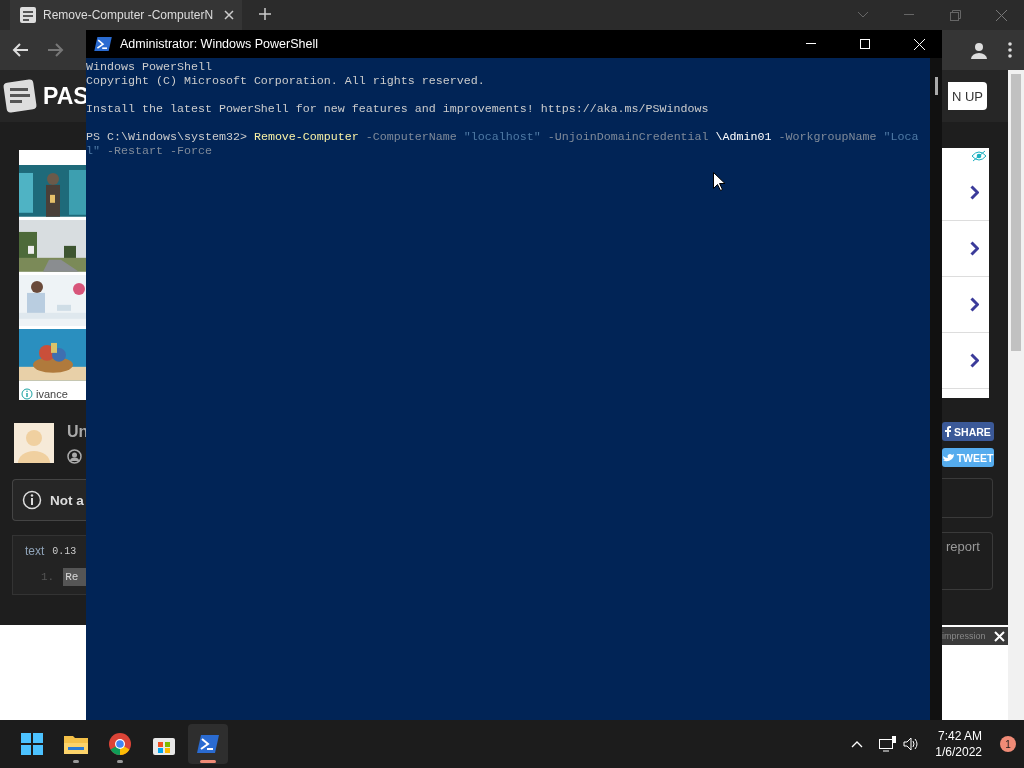 The height and width of the screenshot is (768, 1024). I want to click on console-parameter: -WorkgroupName, so click(827, 137).